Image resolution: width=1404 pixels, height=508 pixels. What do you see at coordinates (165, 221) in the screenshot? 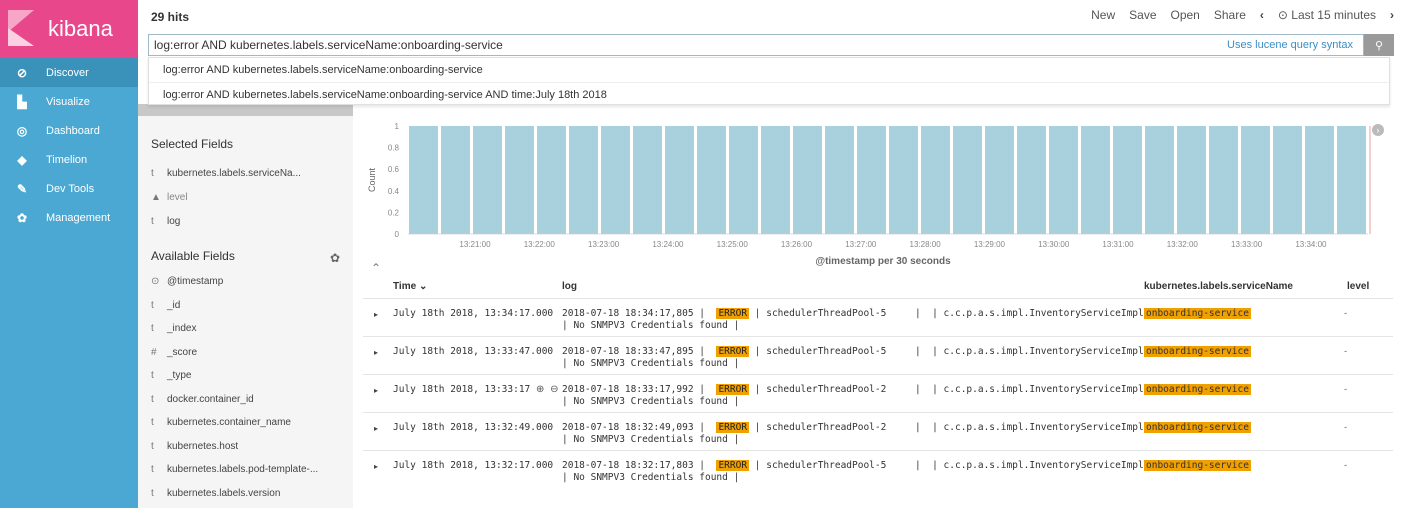
I see `field-item: t log` at bounding box center [165, 221].